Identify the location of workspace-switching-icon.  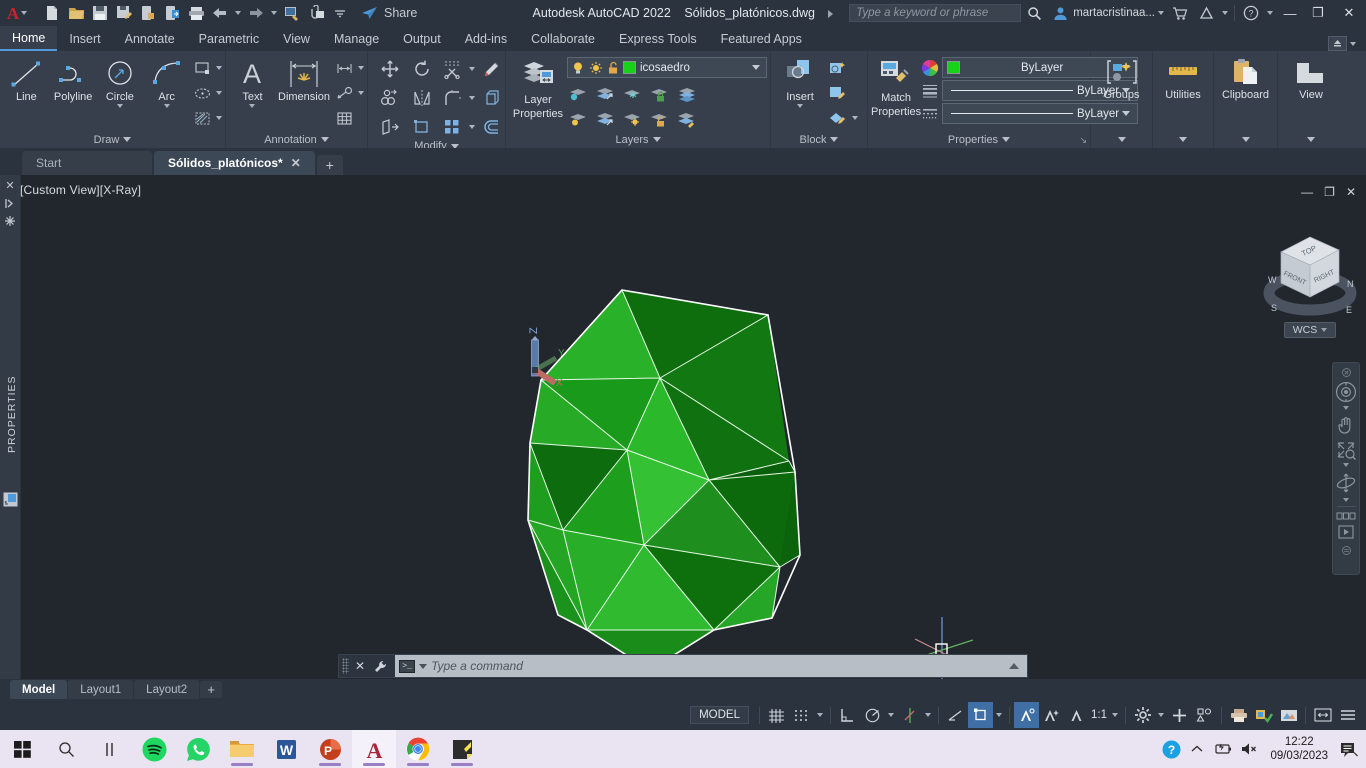
(1142, 715).